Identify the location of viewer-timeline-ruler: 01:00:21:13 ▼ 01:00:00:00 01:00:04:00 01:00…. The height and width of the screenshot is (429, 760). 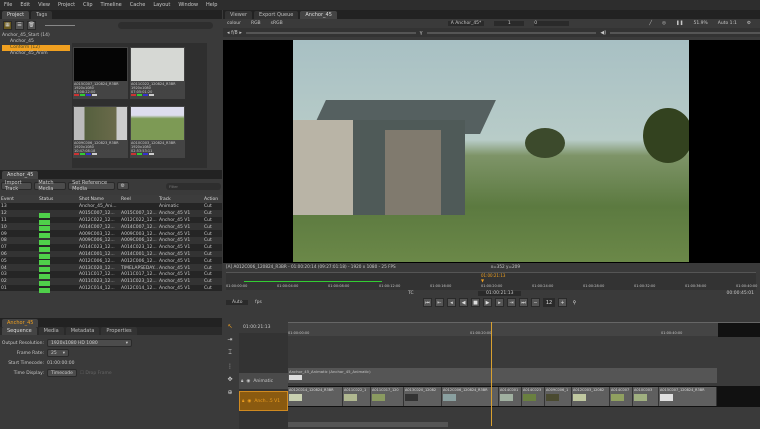
(491, 281).